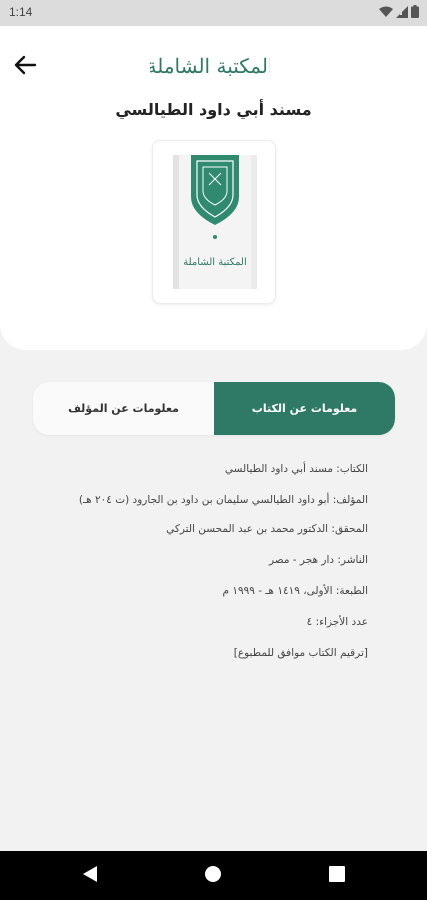 The width and height of the screenshot is (427, 900). I want to click on arrow-left-icon, so click(25, 65).